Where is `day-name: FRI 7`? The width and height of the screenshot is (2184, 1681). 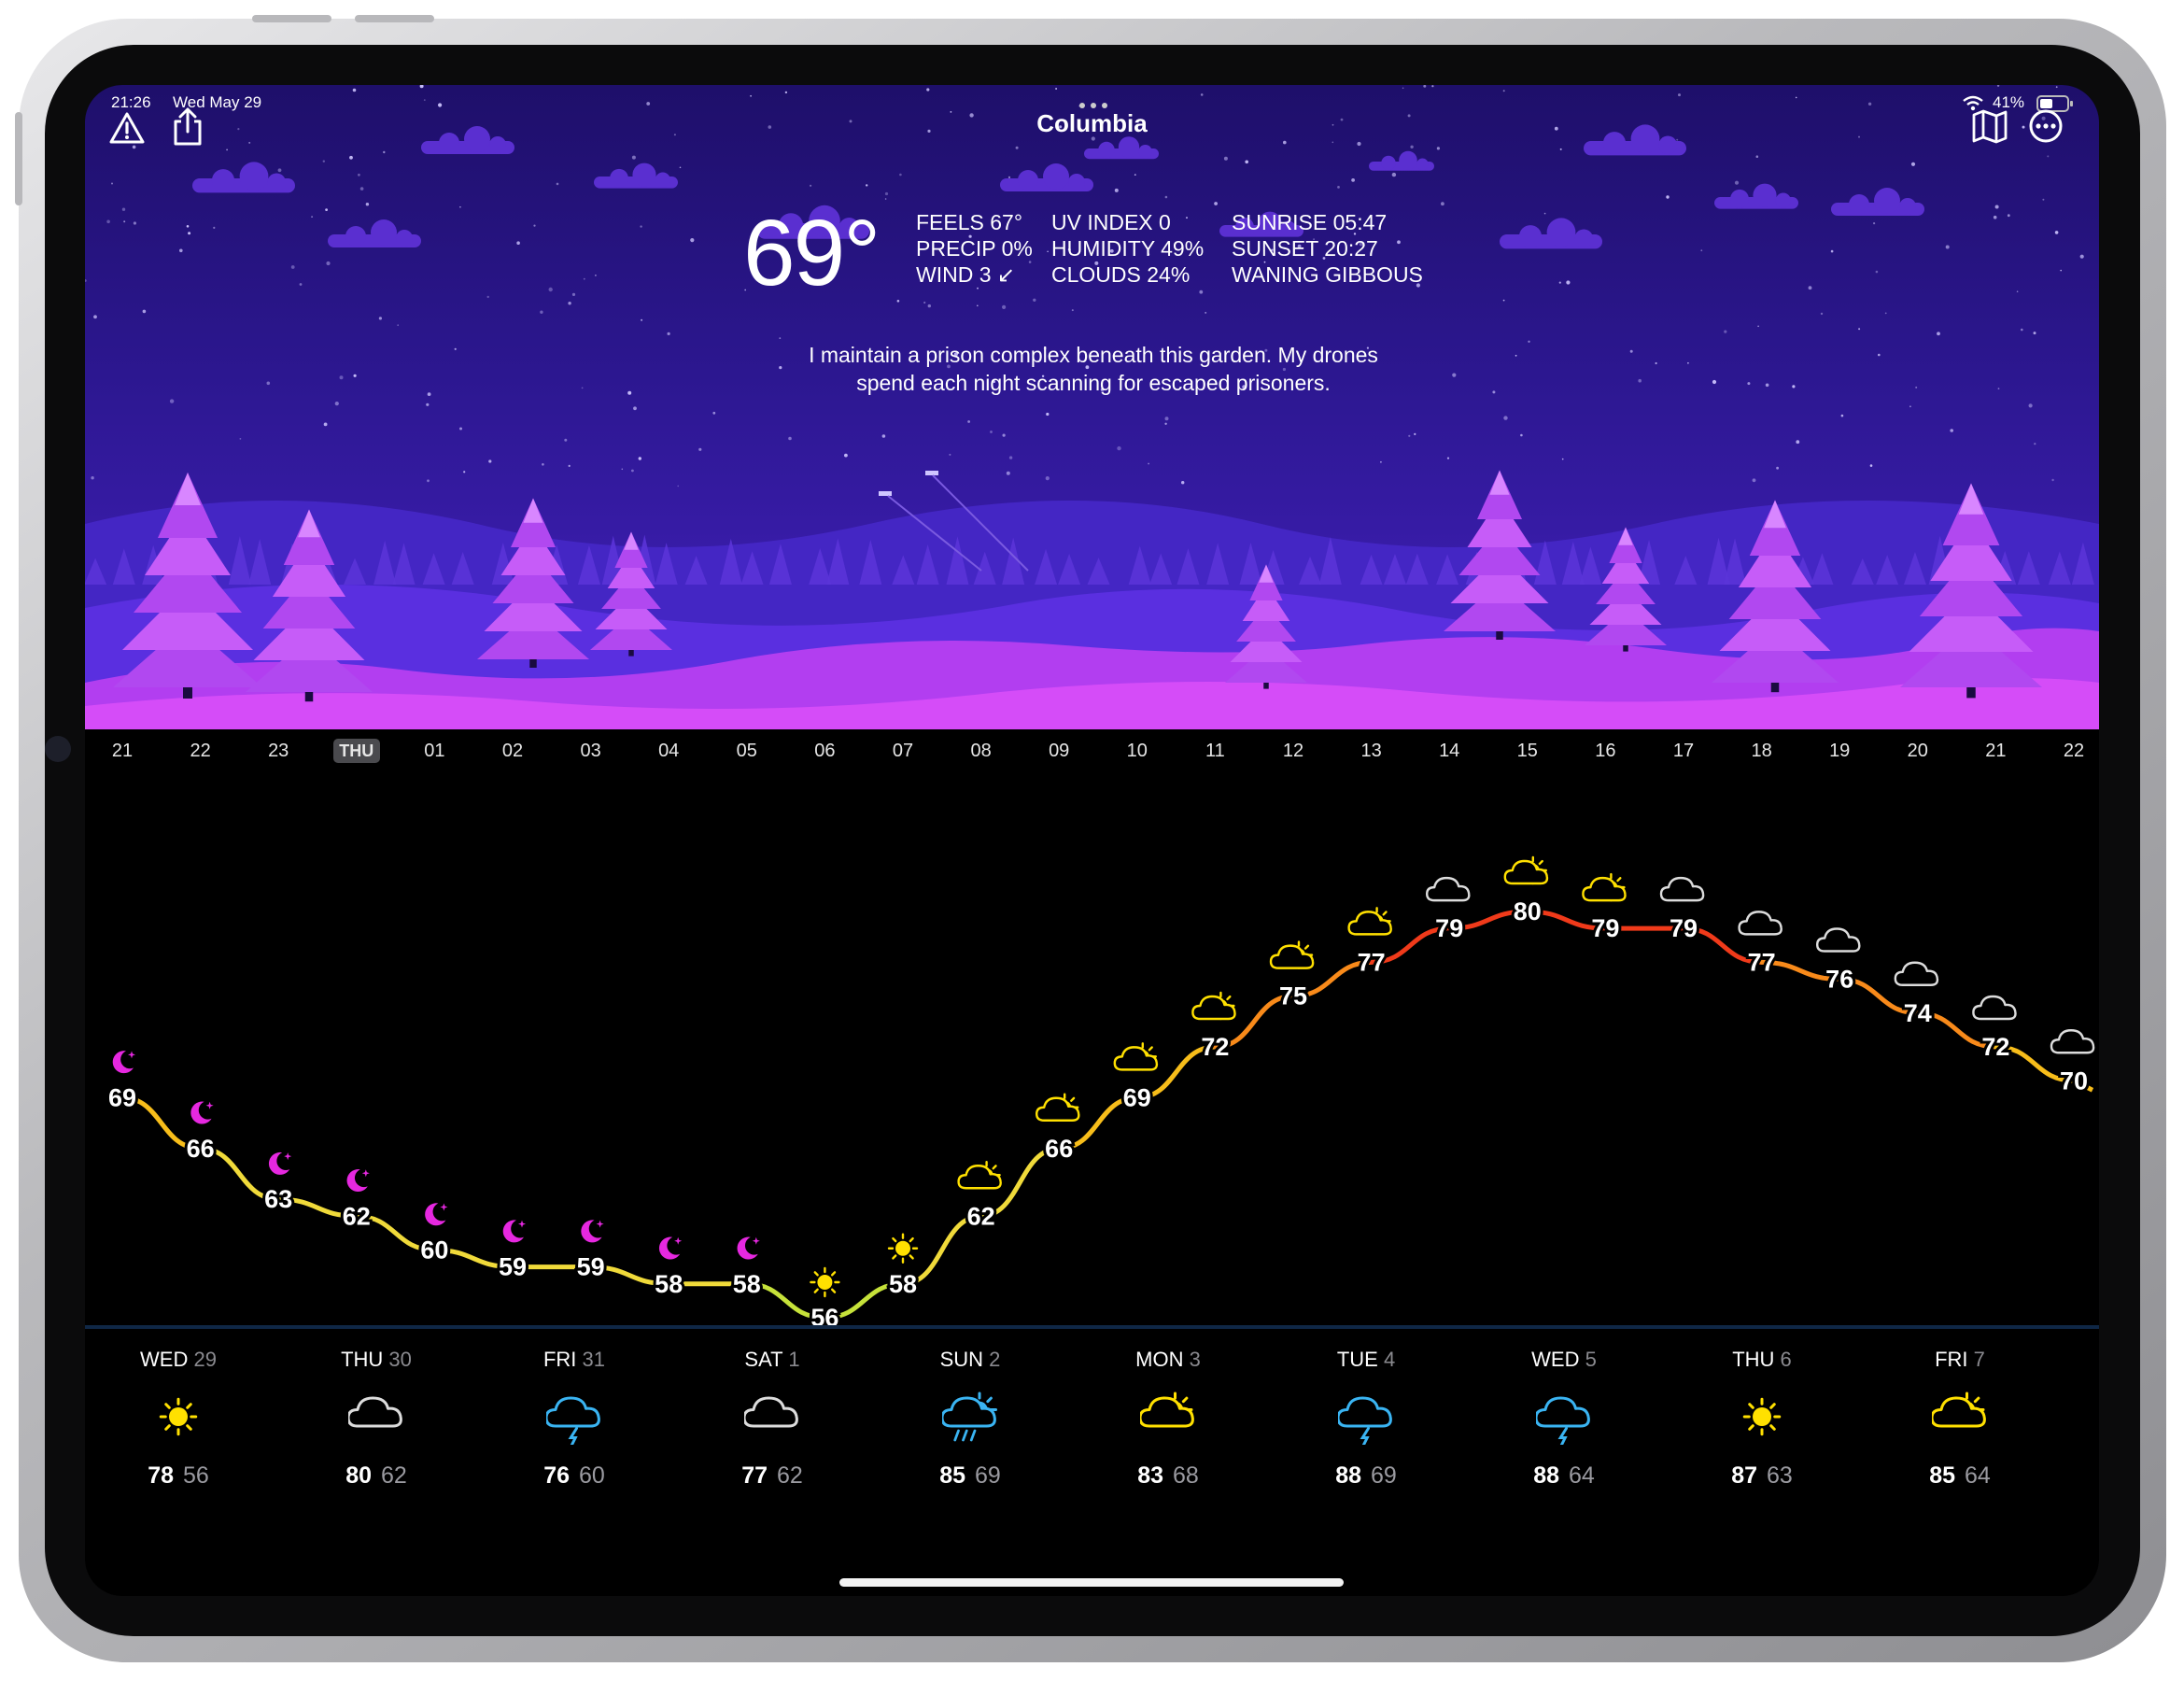
day-name: FRI 7 is located at coordinates (1960, 1360).